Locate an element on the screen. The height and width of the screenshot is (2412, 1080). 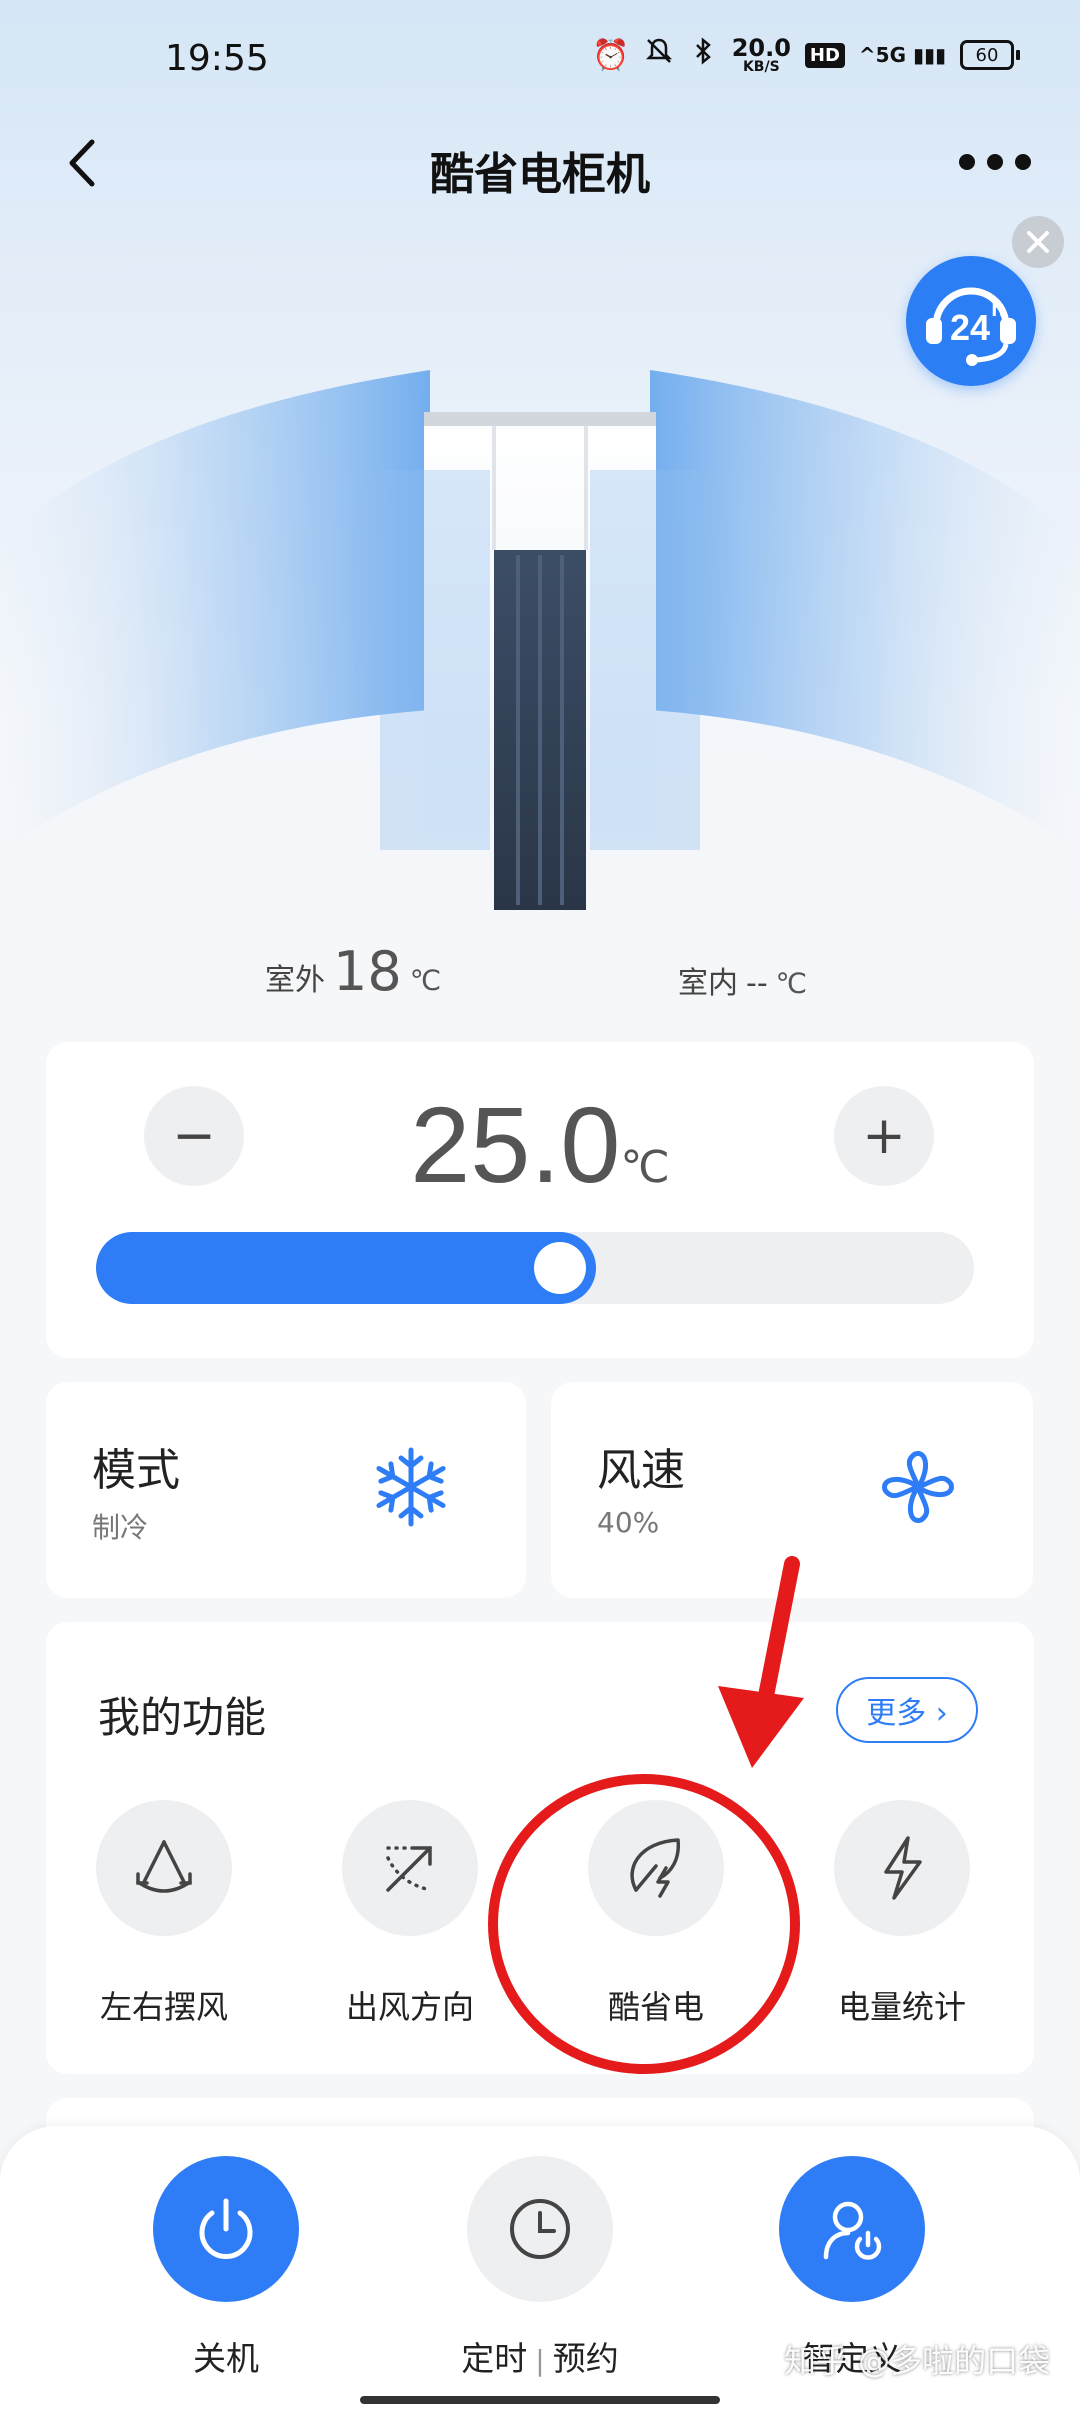
timer-schedule-label: 定时 | 预约 is located at coordinates (540, 2358).